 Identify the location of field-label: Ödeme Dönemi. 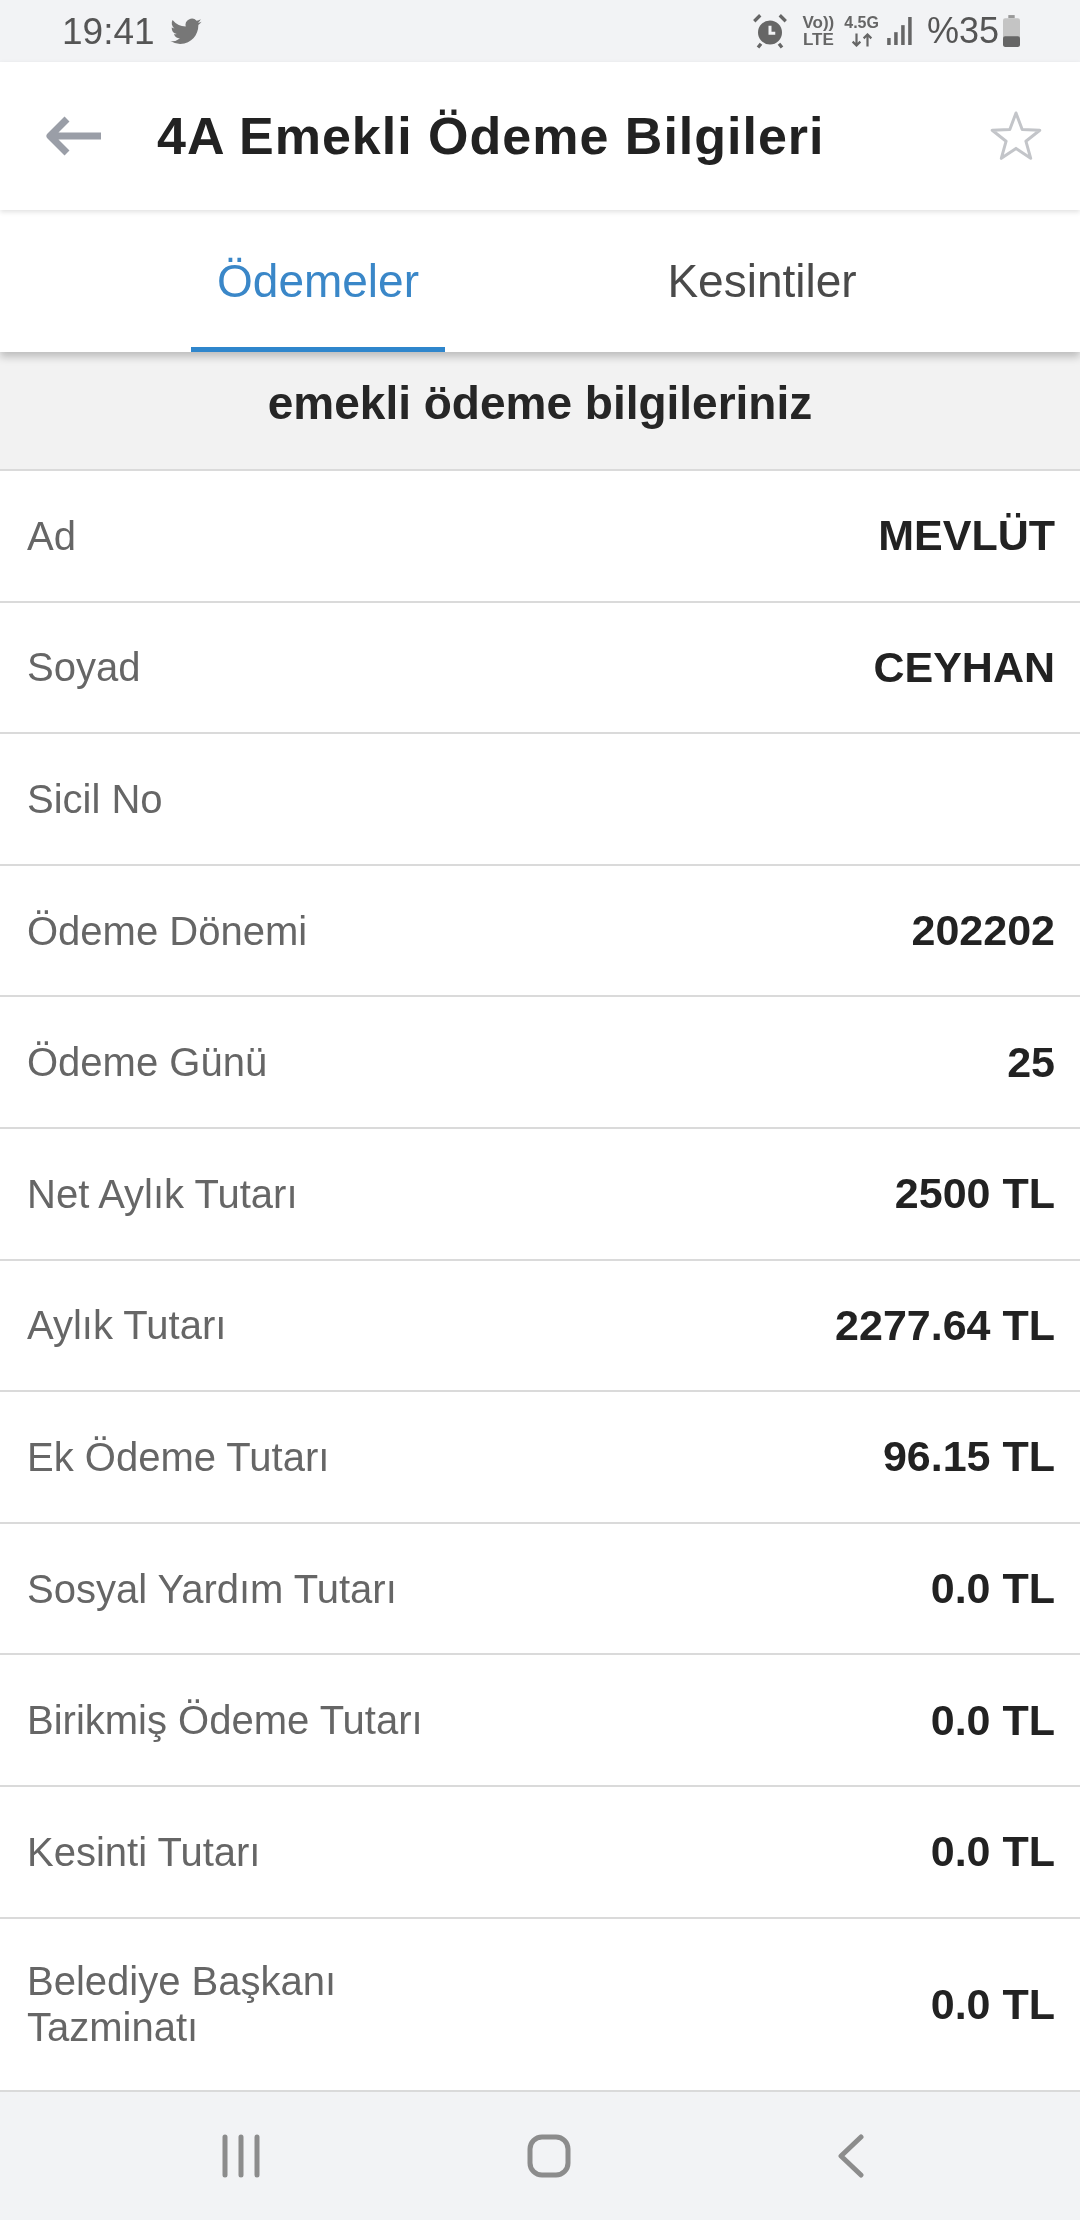
(167, 930).